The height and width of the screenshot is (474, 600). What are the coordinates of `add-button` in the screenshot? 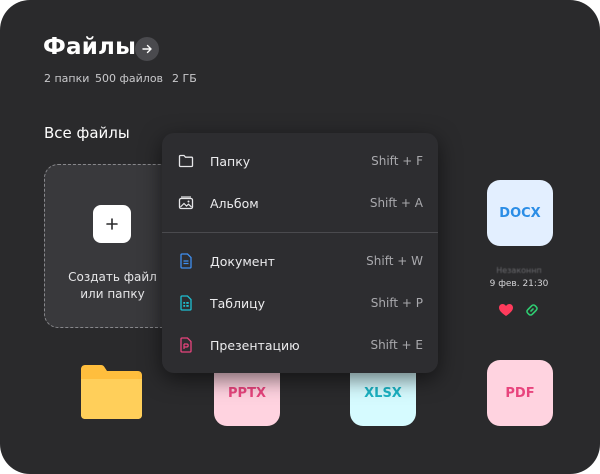 It's located at (112, 224).